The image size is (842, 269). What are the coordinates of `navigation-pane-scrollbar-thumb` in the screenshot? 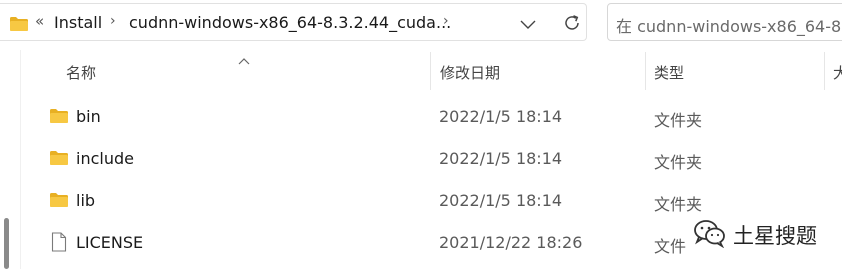 It's located at (6, 243).